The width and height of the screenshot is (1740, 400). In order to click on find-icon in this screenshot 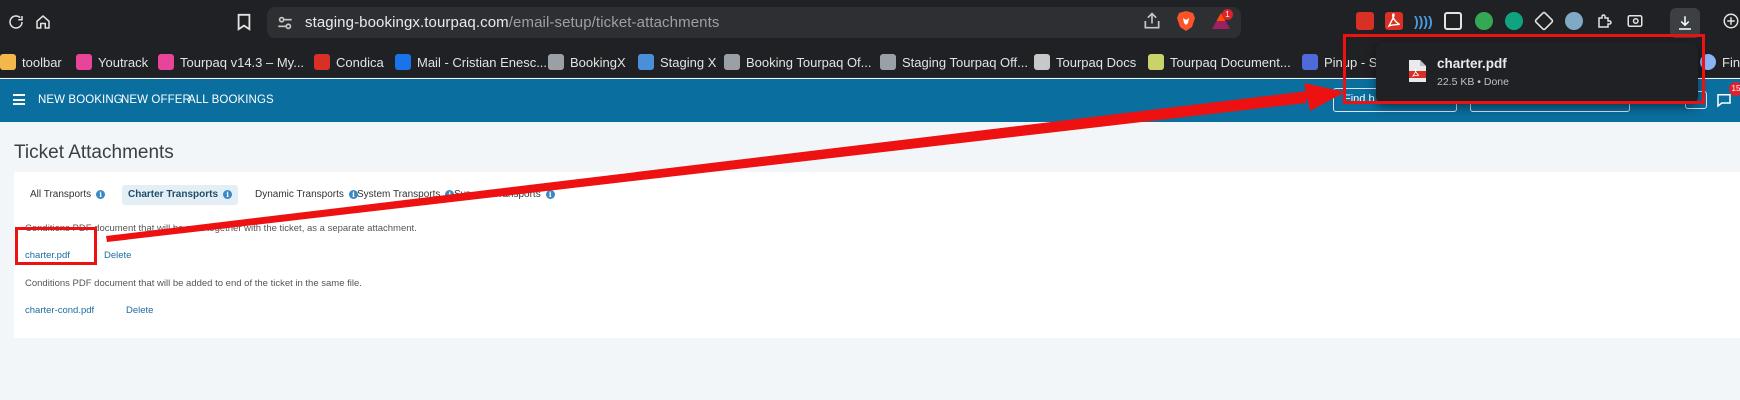, I will do `click(1731, 21)`.